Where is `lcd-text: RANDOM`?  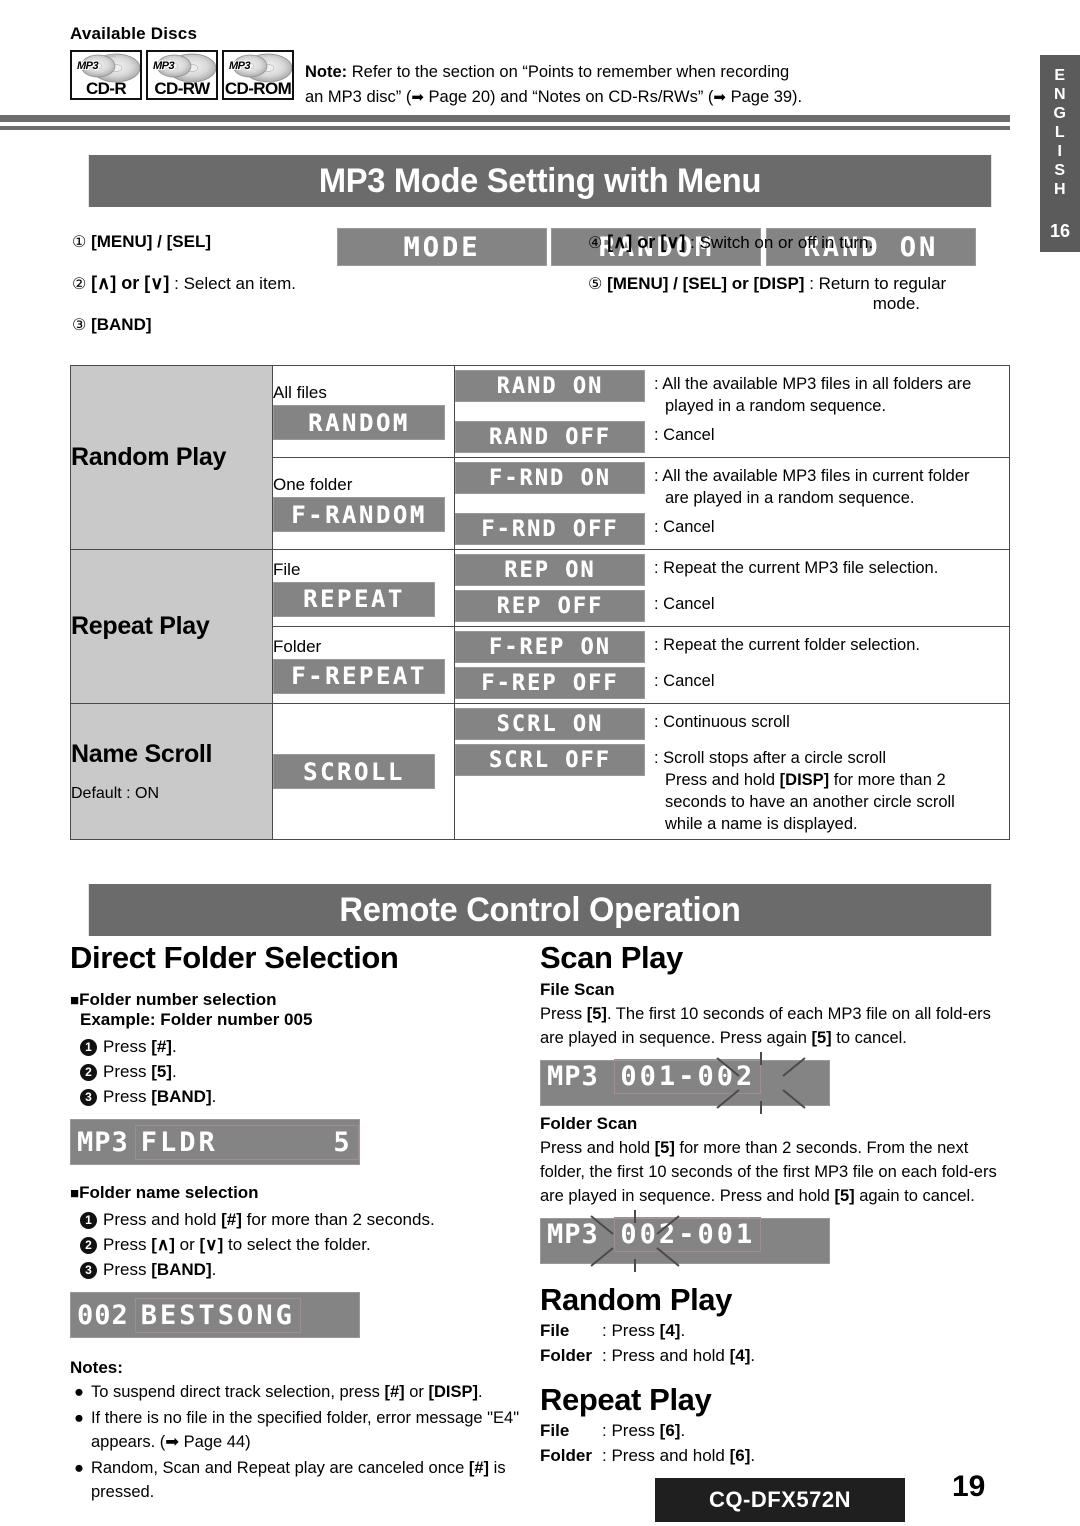 lcd-text: RANDOM is located at coordinates (359, 422).